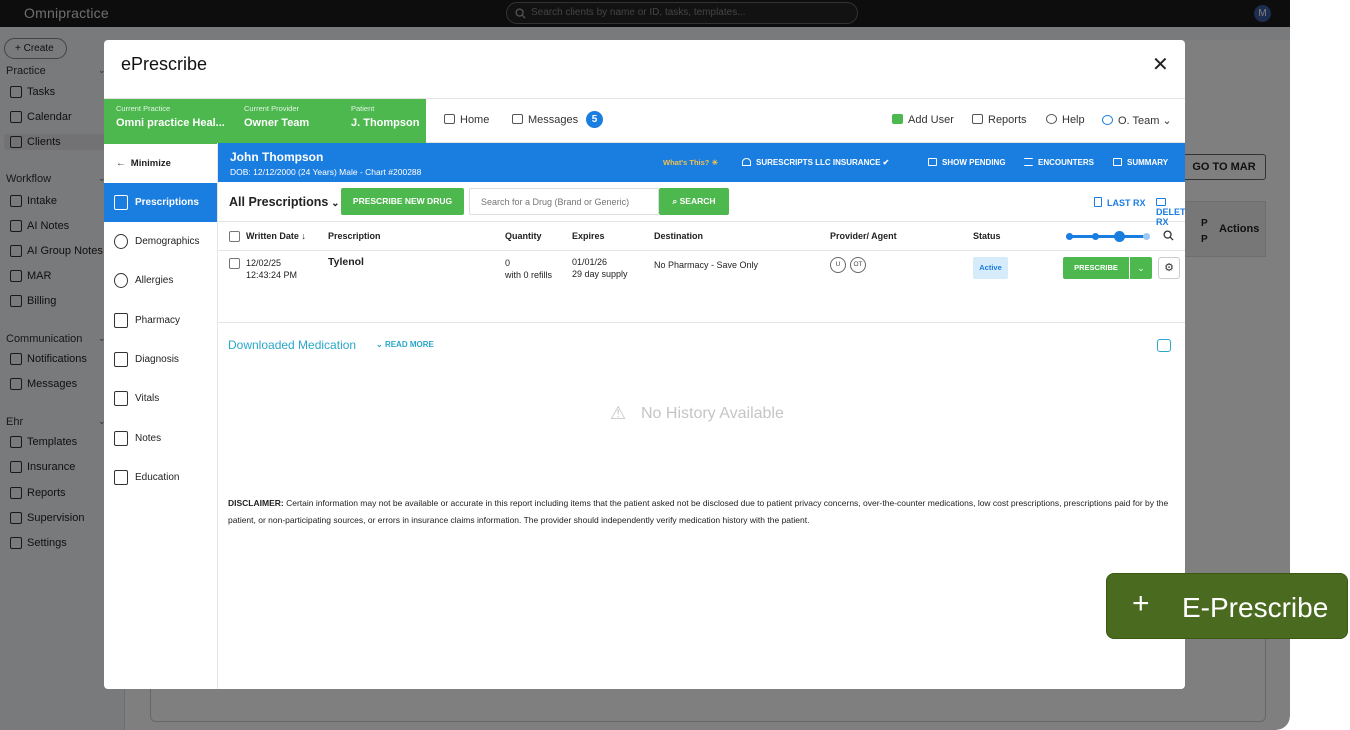 The height and width of the screenshot is (730, 1350). Describe the element at coordinates (1148, 162) in the screenshot. I see `summary-label: SUMMARY` at that location.